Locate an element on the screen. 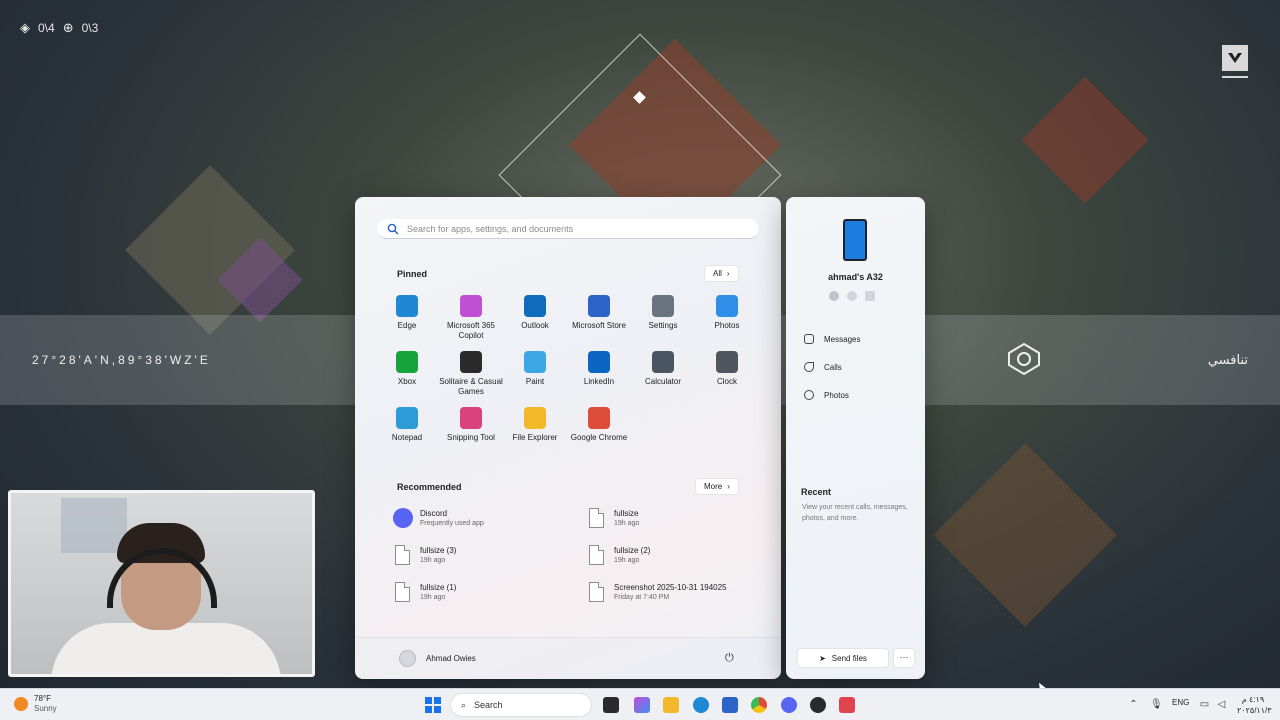 This screenshot has height=720, width=1280. clock-icon is located at coordinates (727, 362).